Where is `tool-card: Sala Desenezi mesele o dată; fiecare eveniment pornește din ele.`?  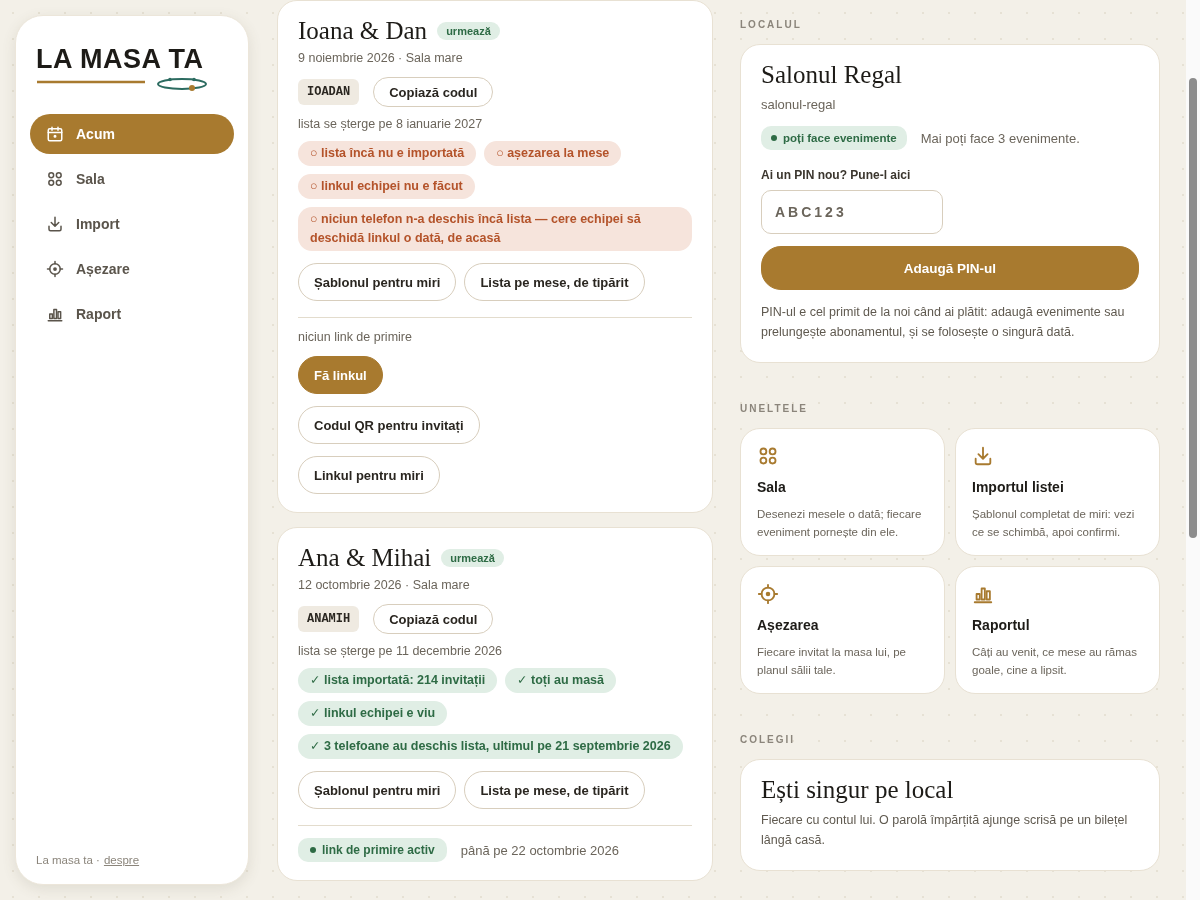 tool-card: Sala Desenezi mesele o dată; fiecare eveniment pornește din ele. is located at coordinates (842, 492).